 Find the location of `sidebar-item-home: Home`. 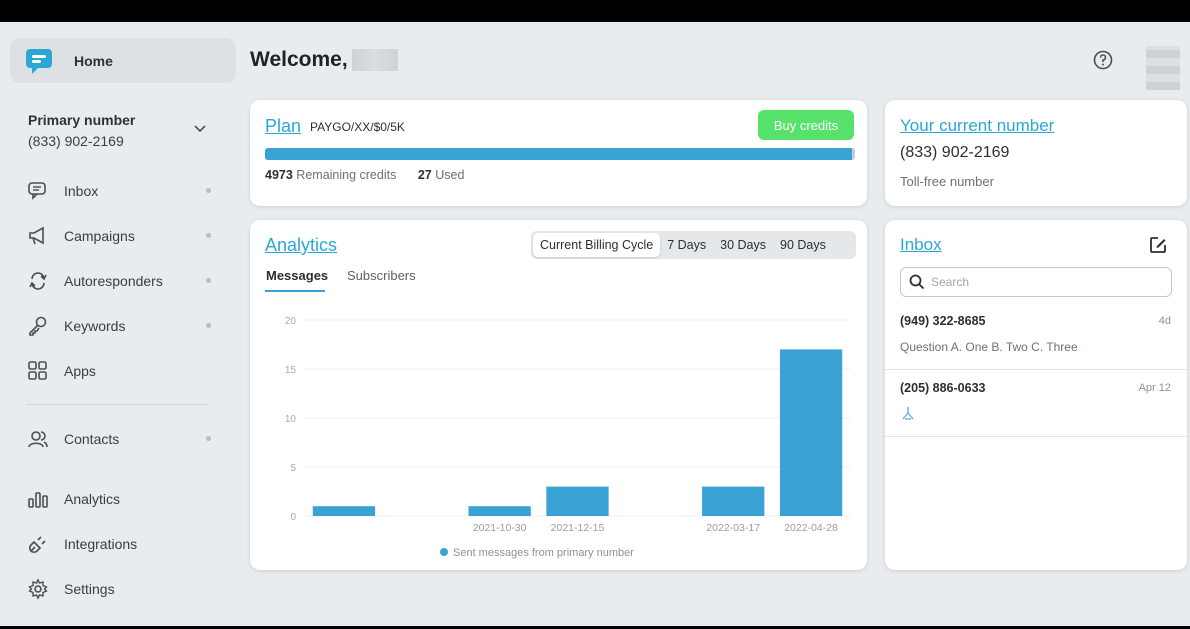

sidebar-item-home: Home is located at coordinates (123, 60).